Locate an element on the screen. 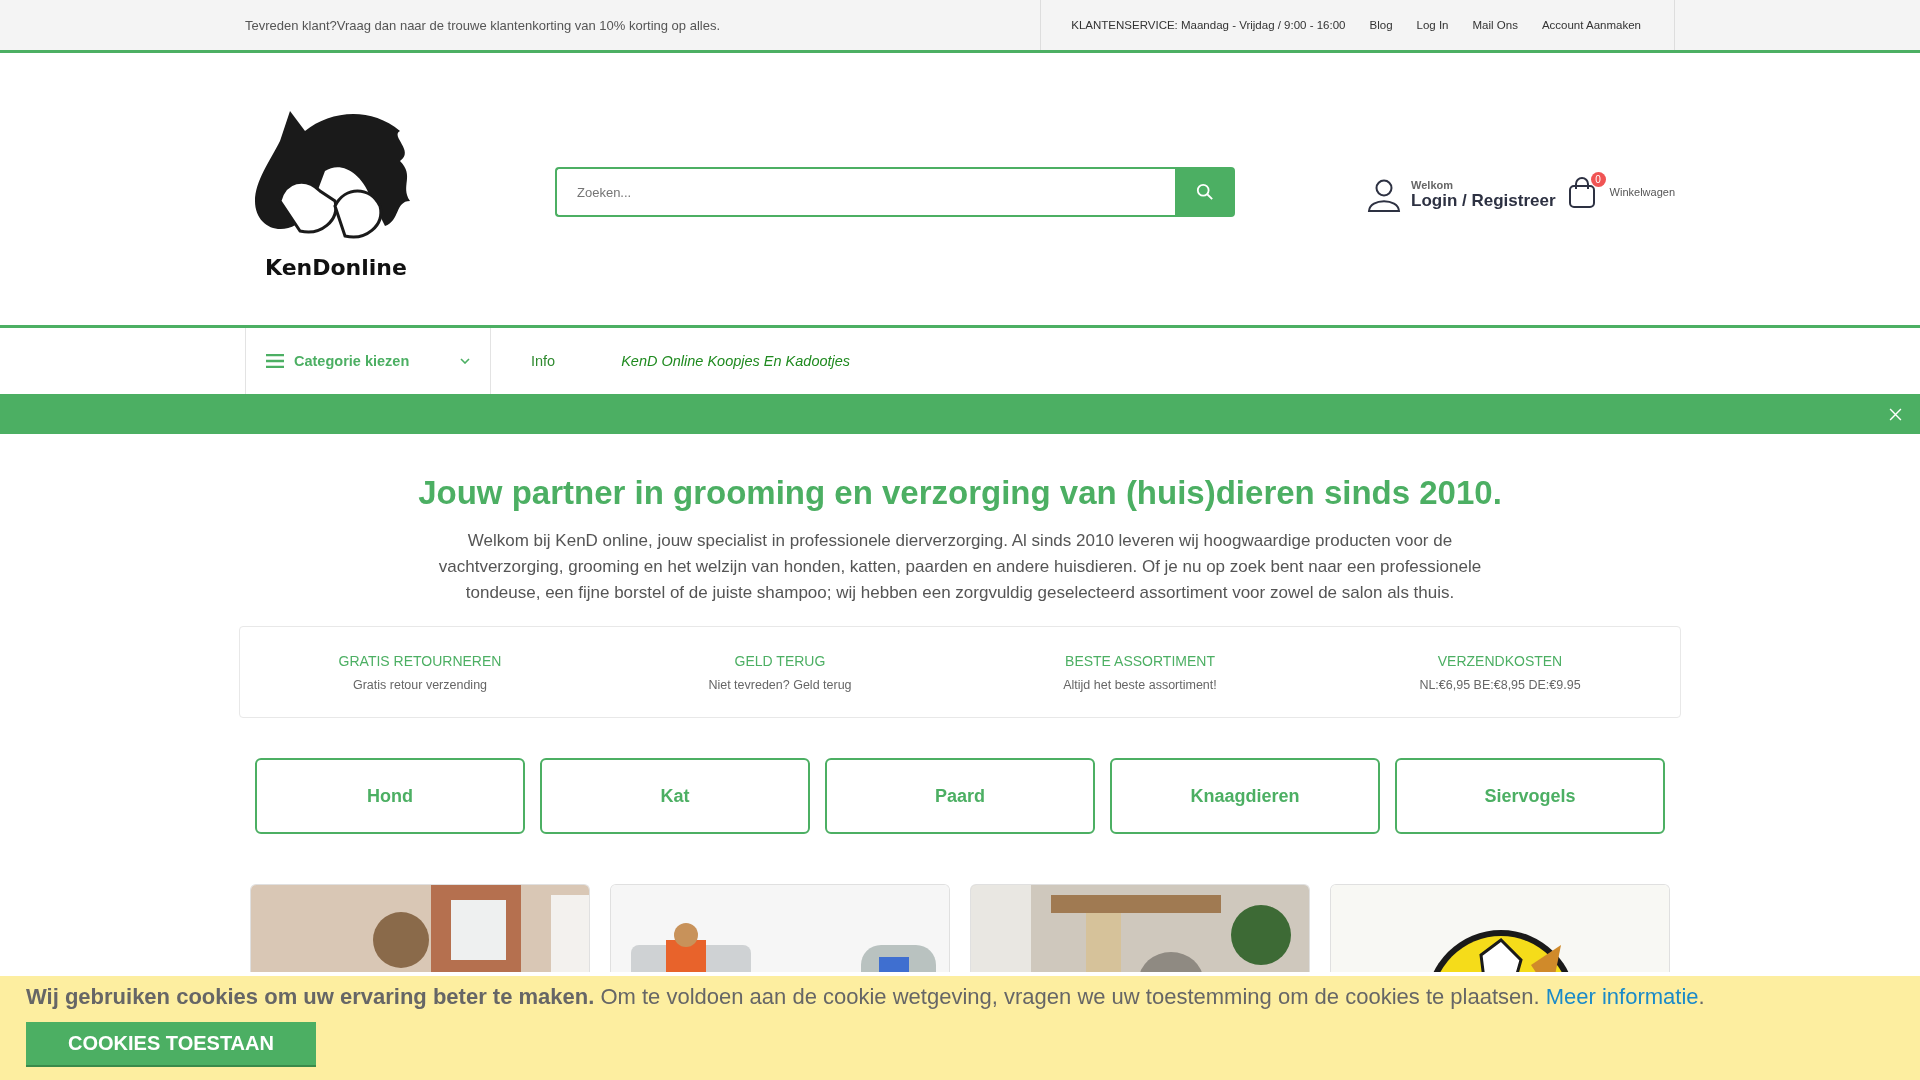 This screenshot has width=1920, height=1080. cookie-message: Wij gebruiken cookies om uw ervaring beter te maken. Om te voldoen aan de cookie wetgeving, vragen we uw toestemming om de cookies te plaatsen. Meer informatie. is located at coordinates (866, 997).